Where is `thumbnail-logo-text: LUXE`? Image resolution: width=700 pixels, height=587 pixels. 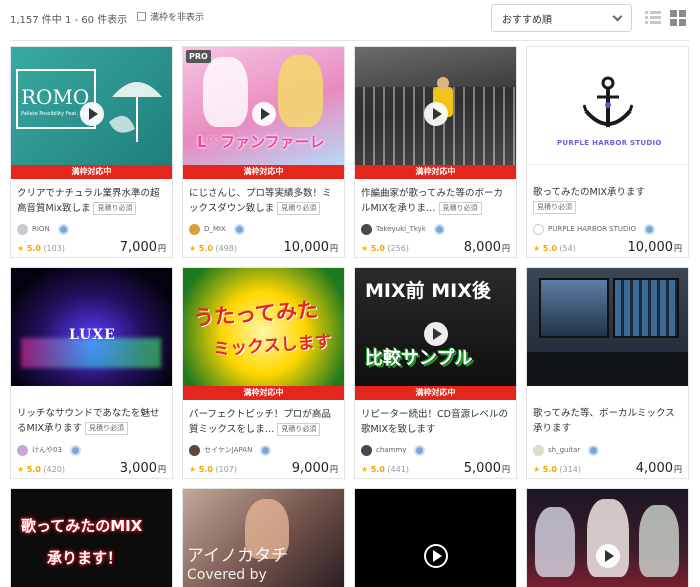 thumbnail-logo-text: LUXE is located at coordinates (92, 335).